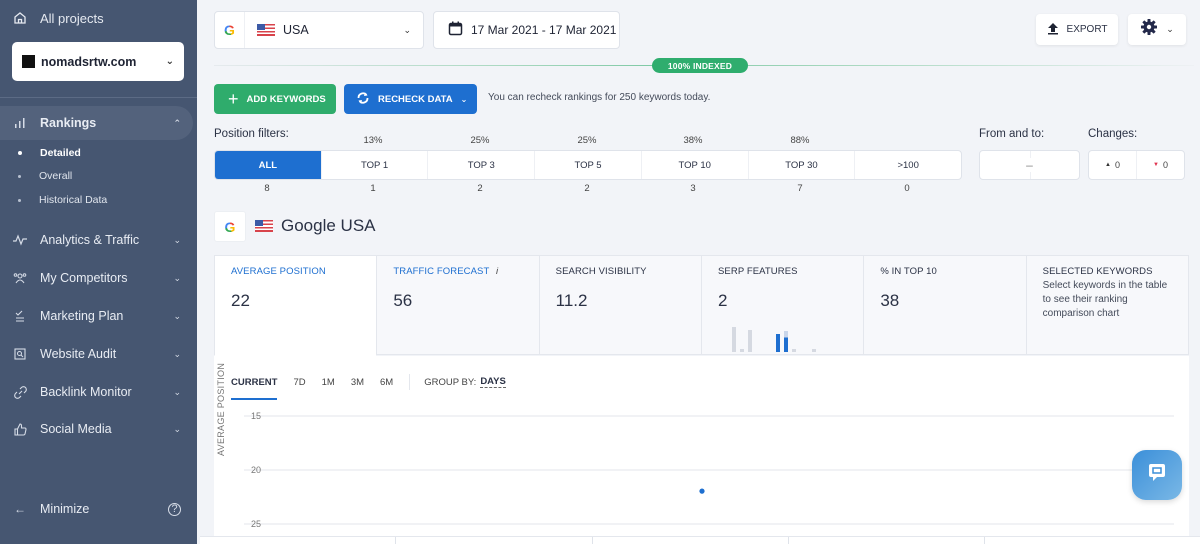  What do you see at coordinates (702, 491) in the screenshot?
I see `data-point` at bounding box center [702, 491].